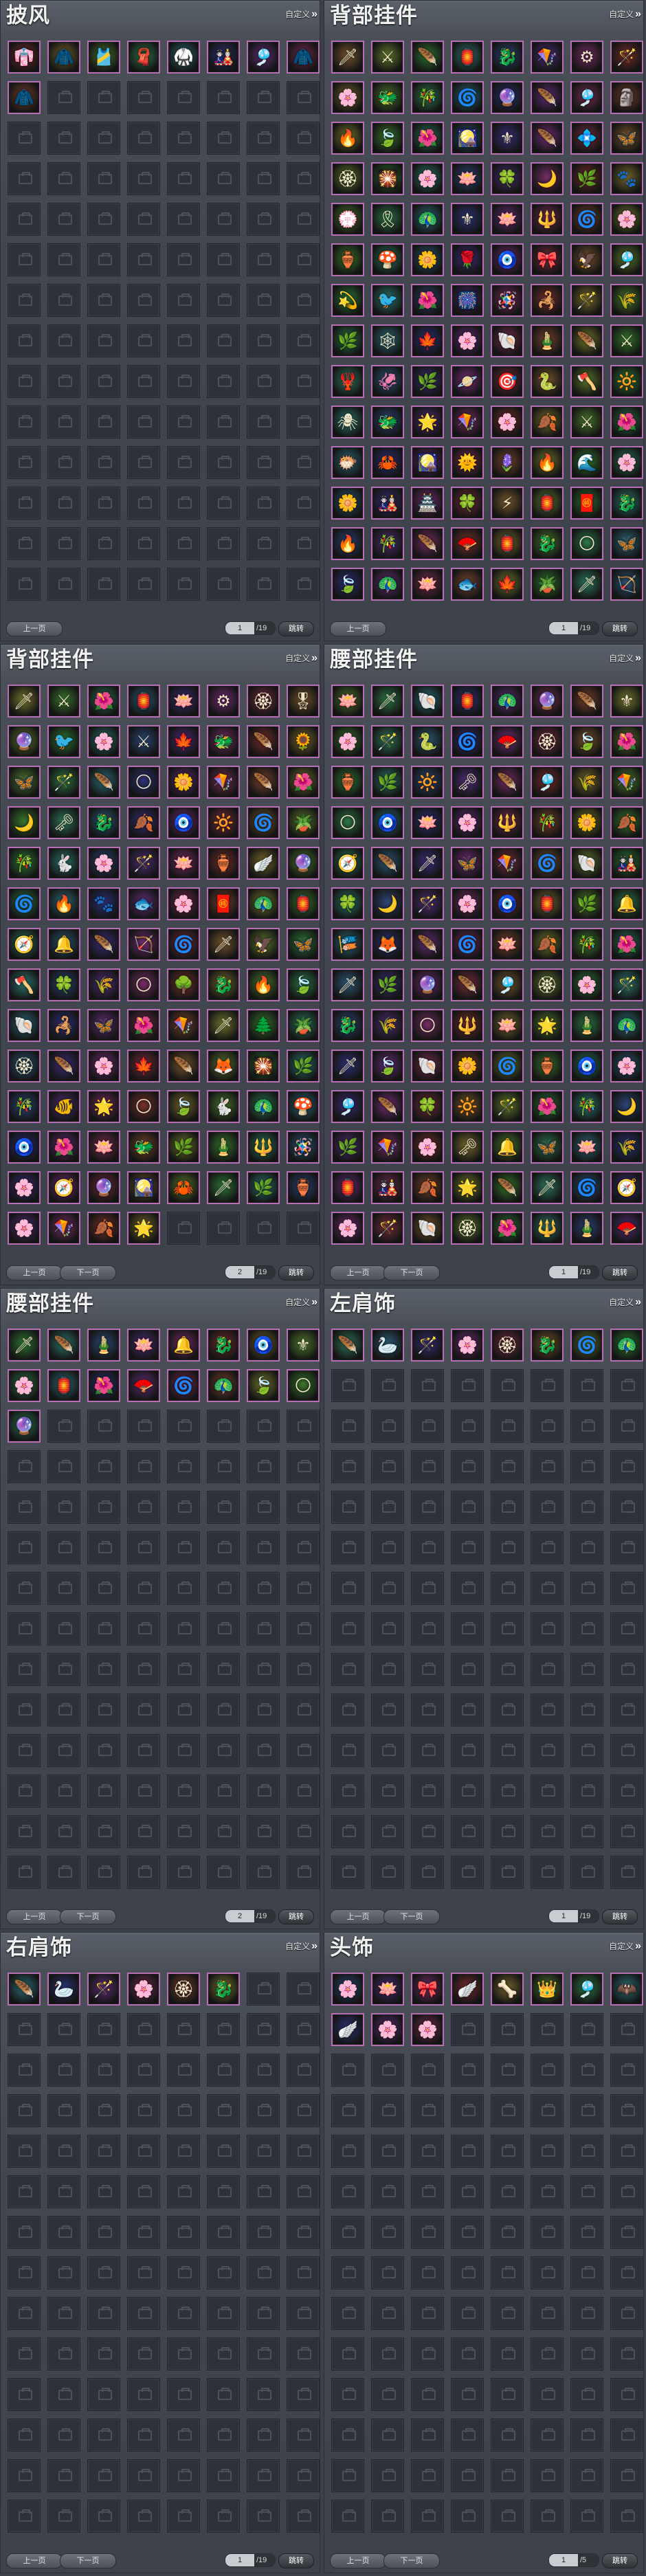  I want to click on item-slot: 🪁, so click(184, 1025).